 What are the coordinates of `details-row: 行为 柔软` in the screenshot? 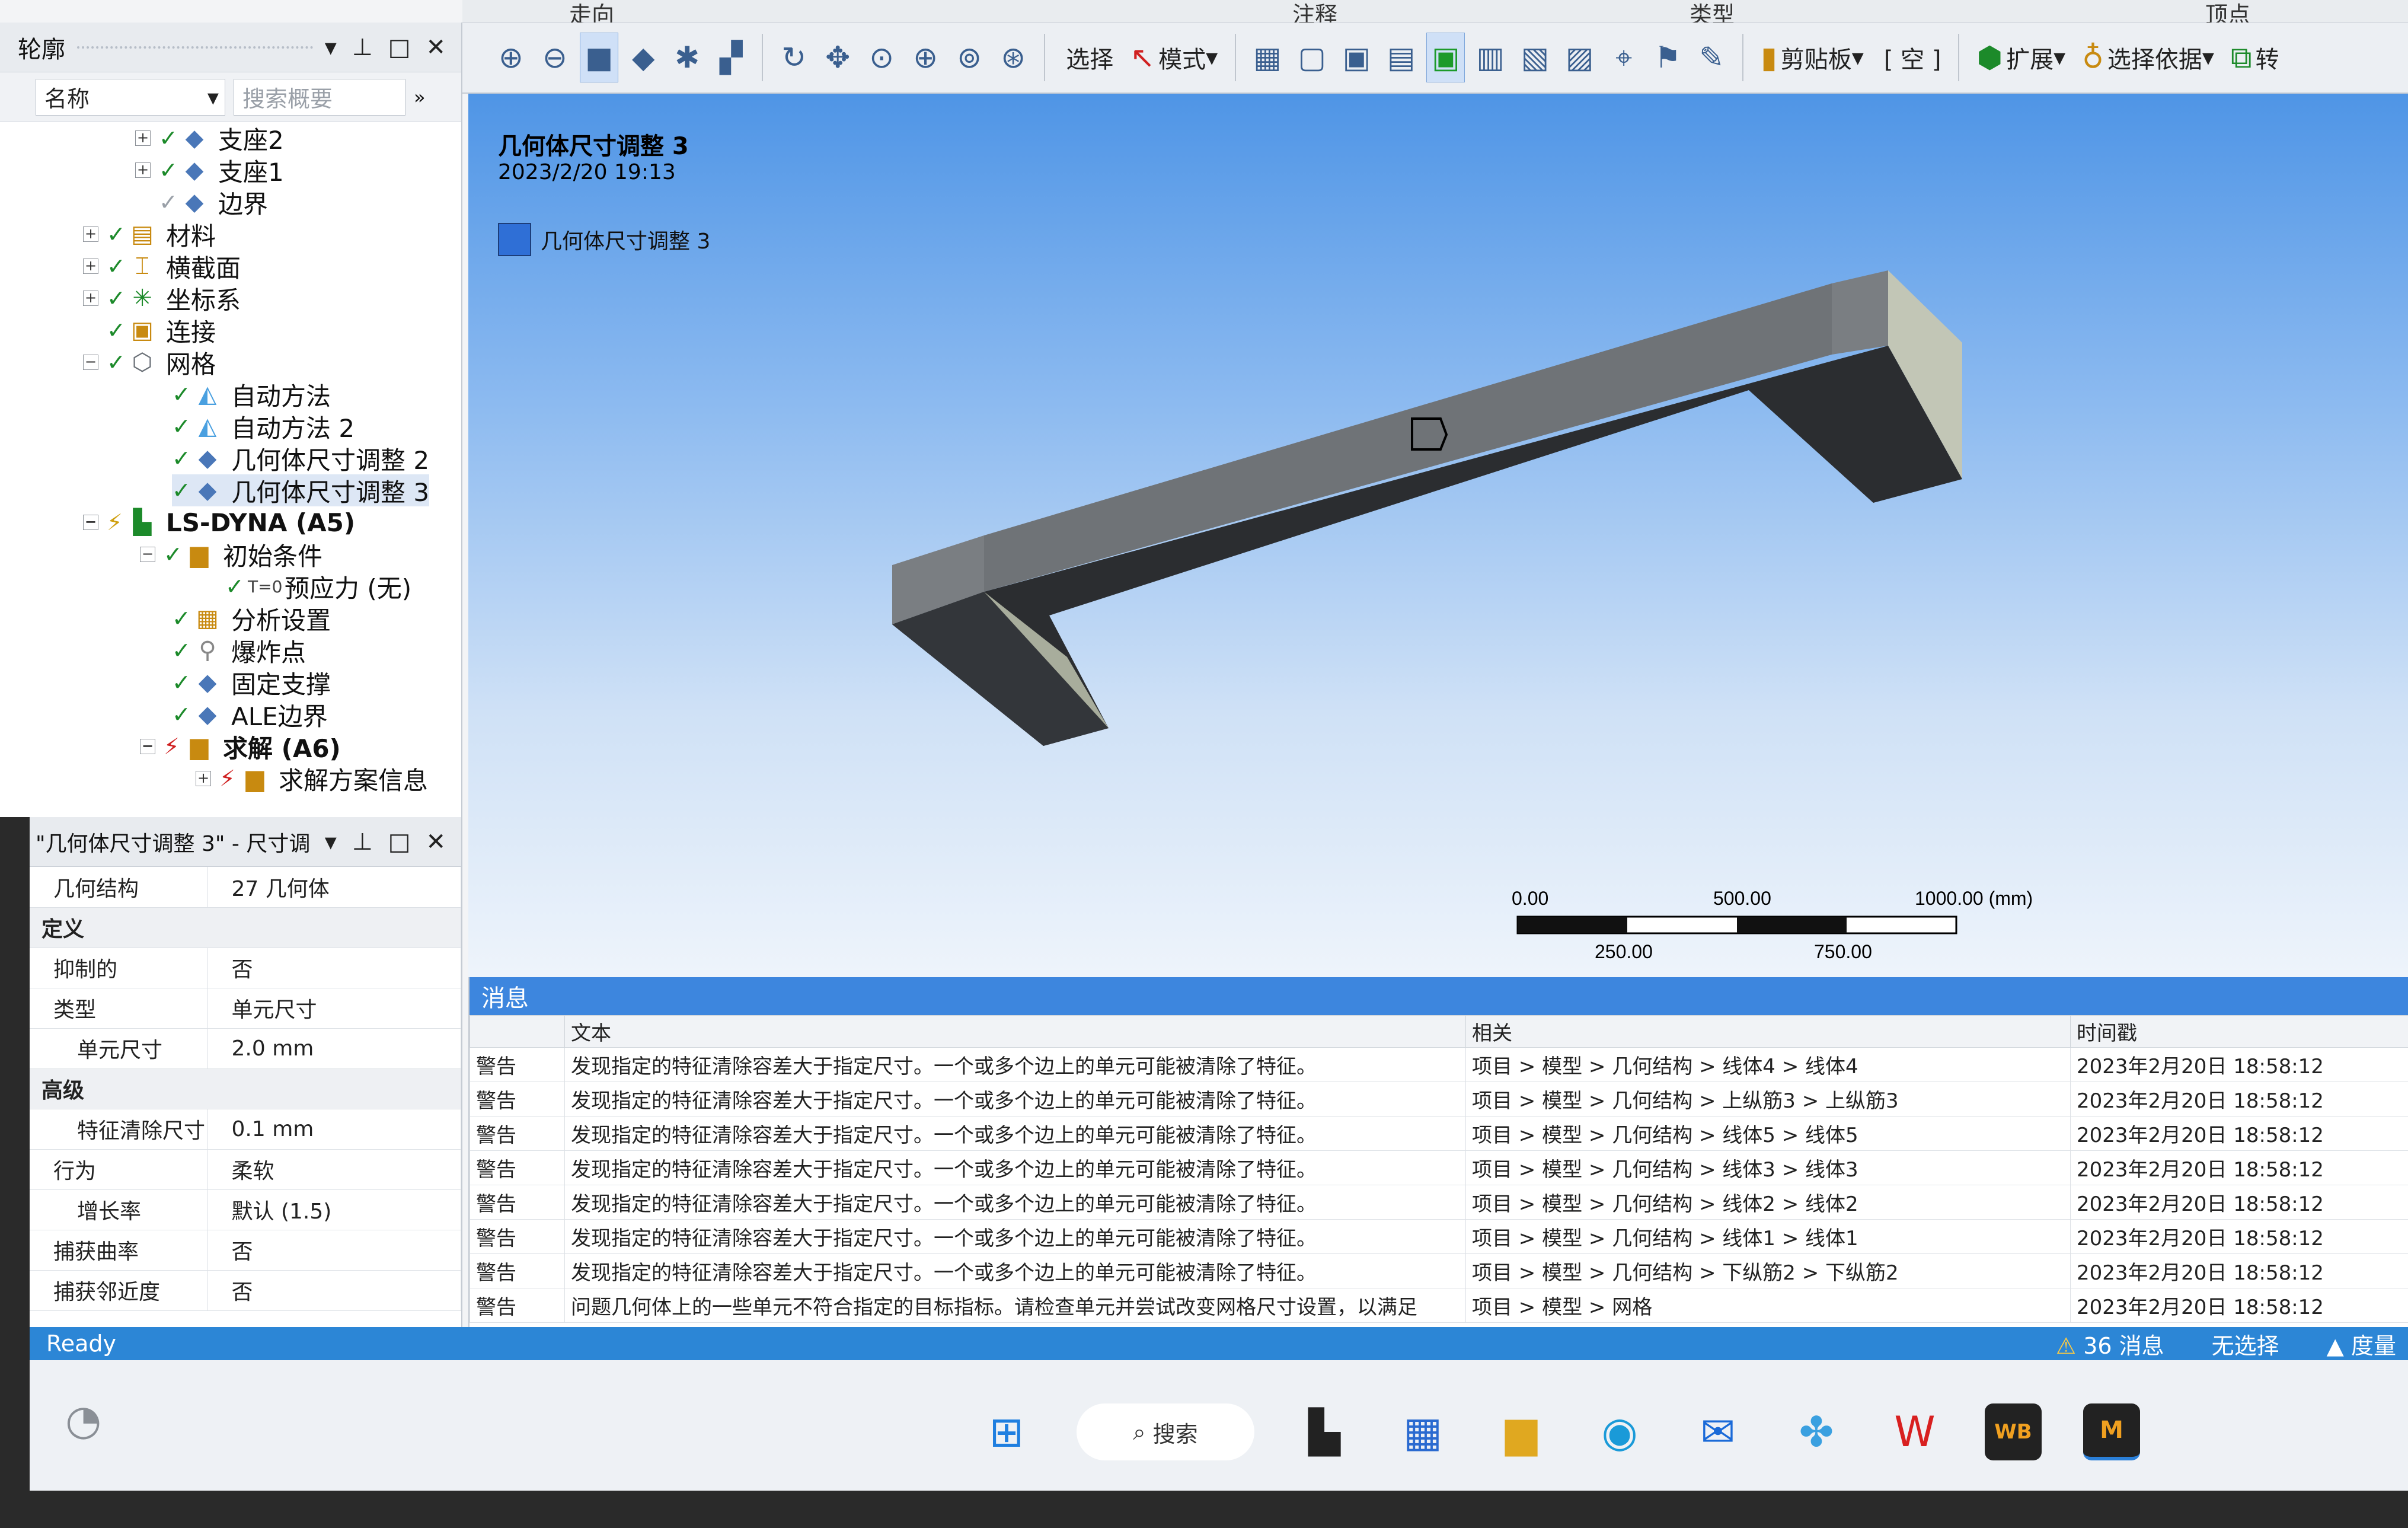 It's located at (245, 1169).